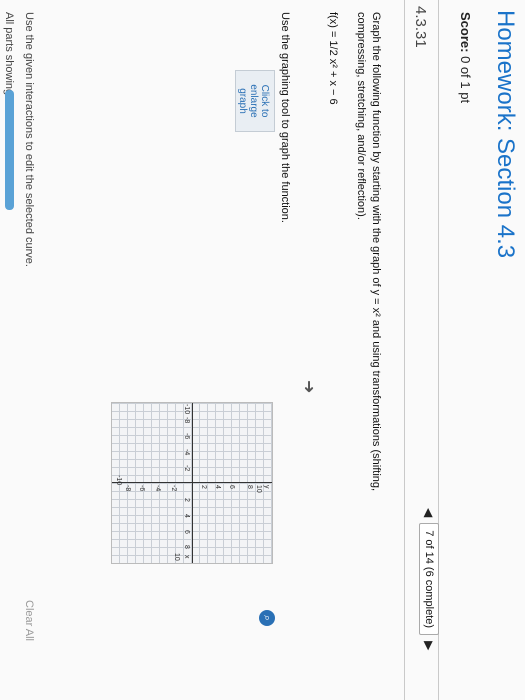 Image resolution: width=525 pixels, height=700 pixels. Describe the element at coordinates (465, 32) in the screenshot. I see `score-label: Score:` at that location.